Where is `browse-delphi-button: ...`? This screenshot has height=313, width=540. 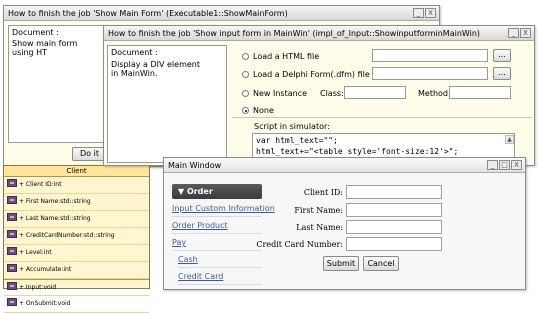 browse-delphi-button: ... is located at coordinates (502, 73).